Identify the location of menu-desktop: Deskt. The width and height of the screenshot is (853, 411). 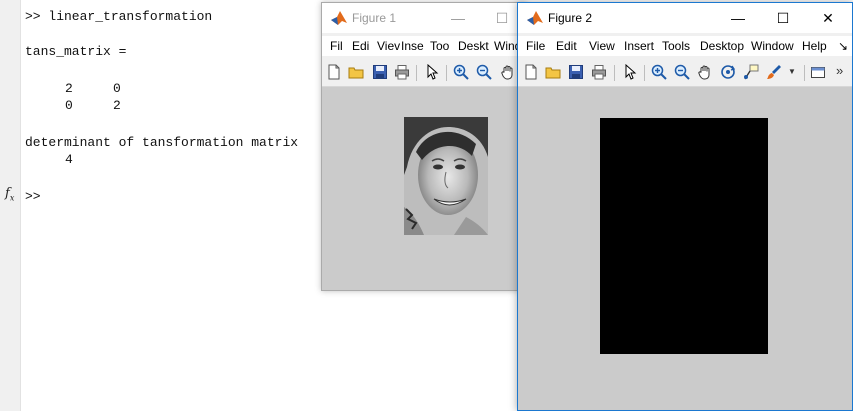
(473, 46).